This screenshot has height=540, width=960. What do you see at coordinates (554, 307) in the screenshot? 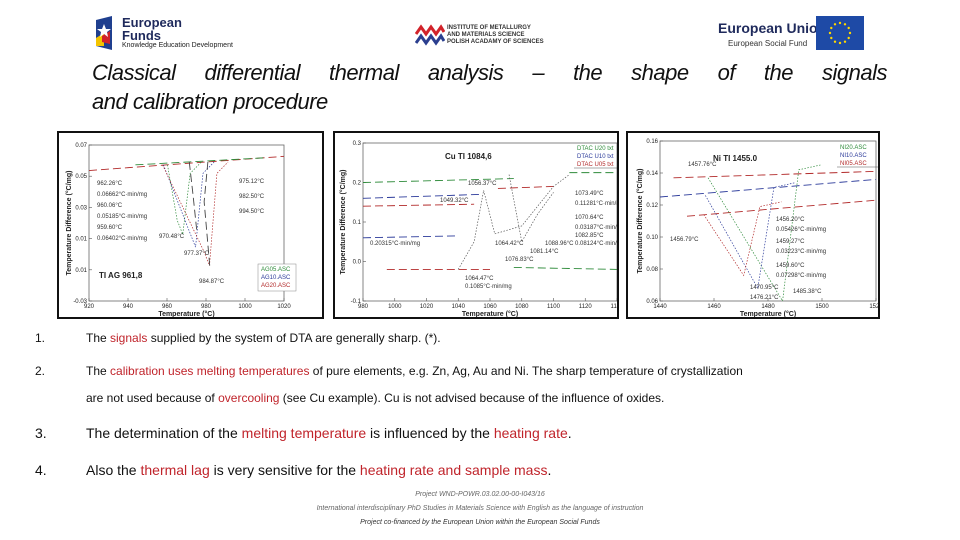
I see `x-tick-label: 1100` at bounding box center [554, 307].